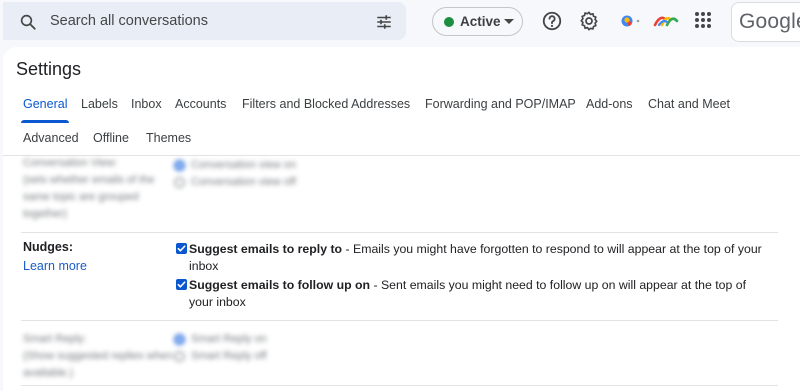 Image resolution: width=800 pixels, height=391 pixels. What do you see at coordinates (500, 104) in the screenshot?
I see `tab-forwarding: Forwarding and POP/IMAP` at bounding box center [500, 104].